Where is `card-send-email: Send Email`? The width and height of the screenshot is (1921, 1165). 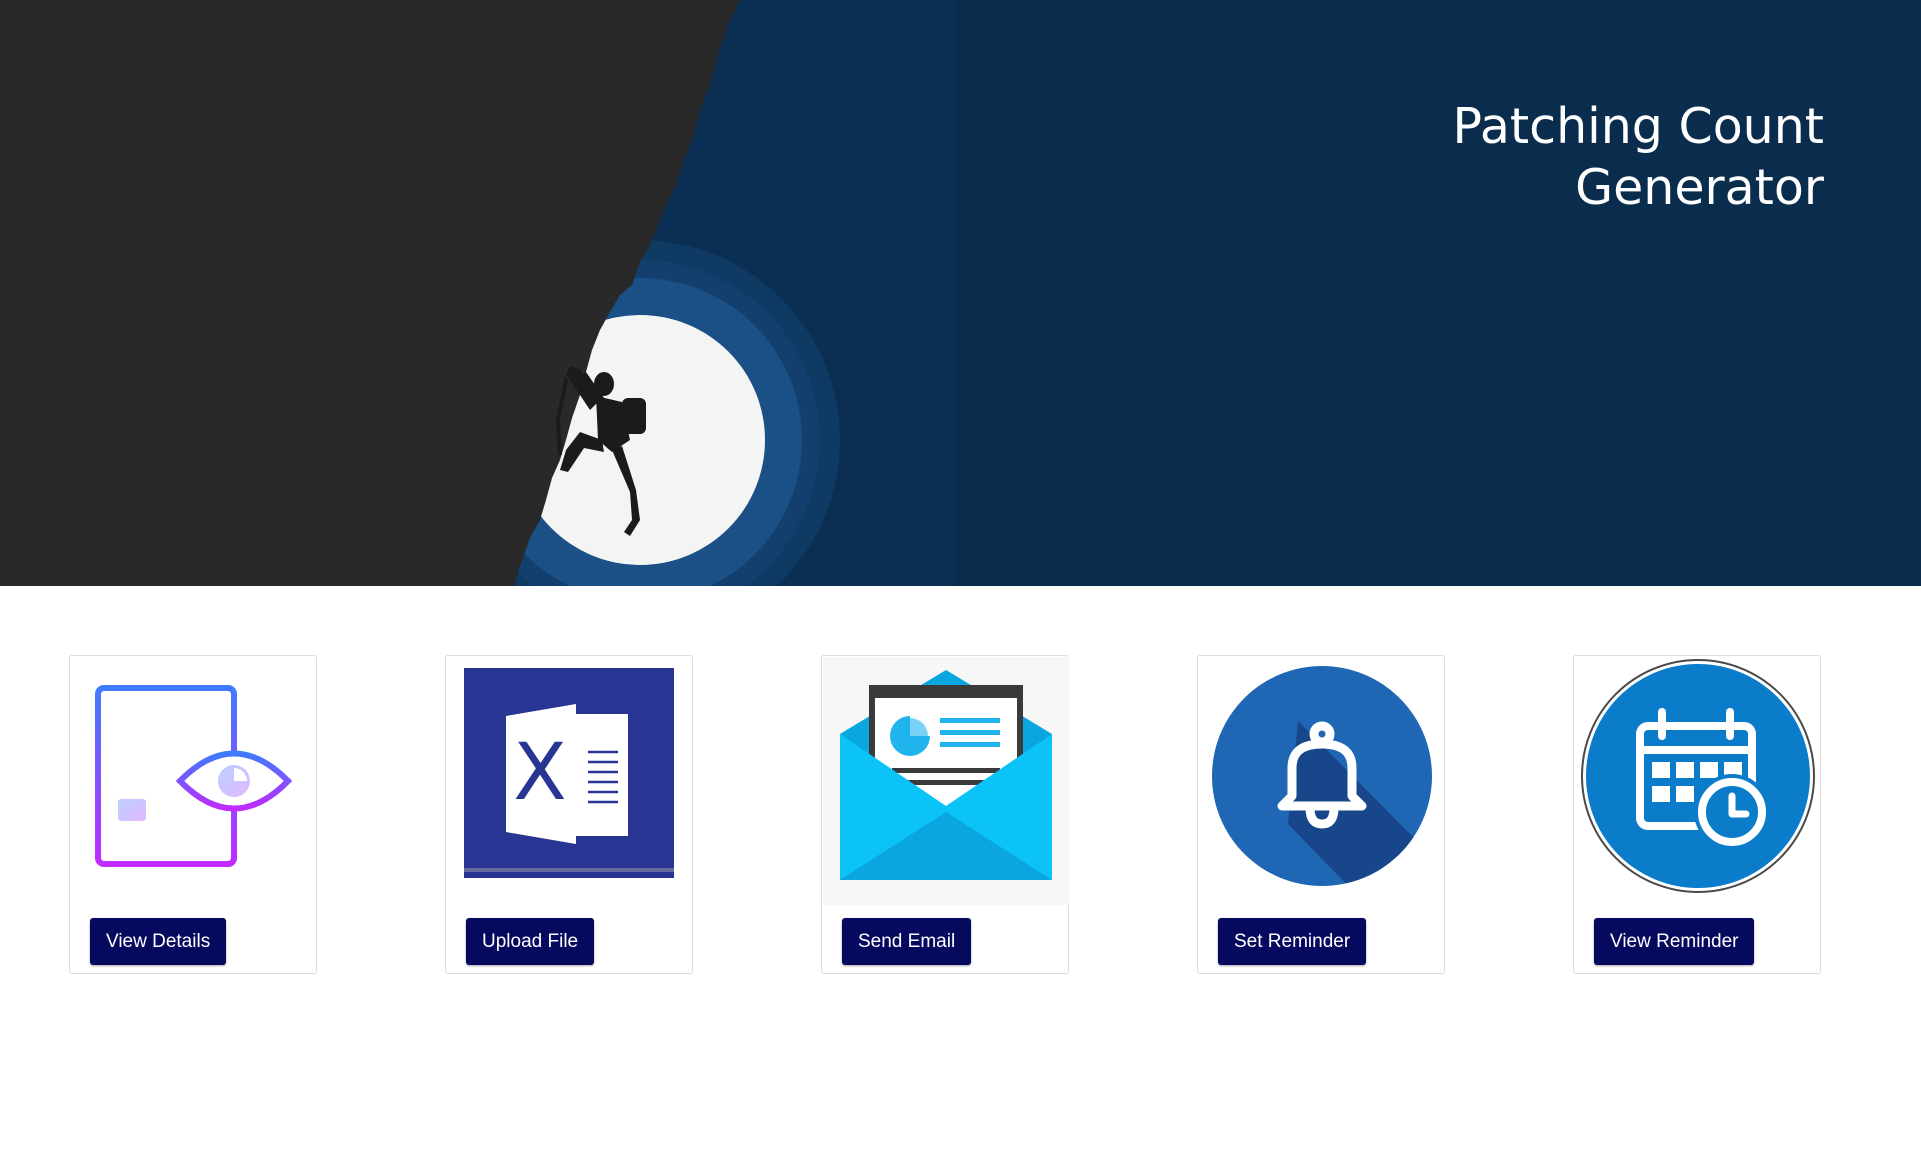 card-send-email: Send Email is located at coordinates (945, 814).